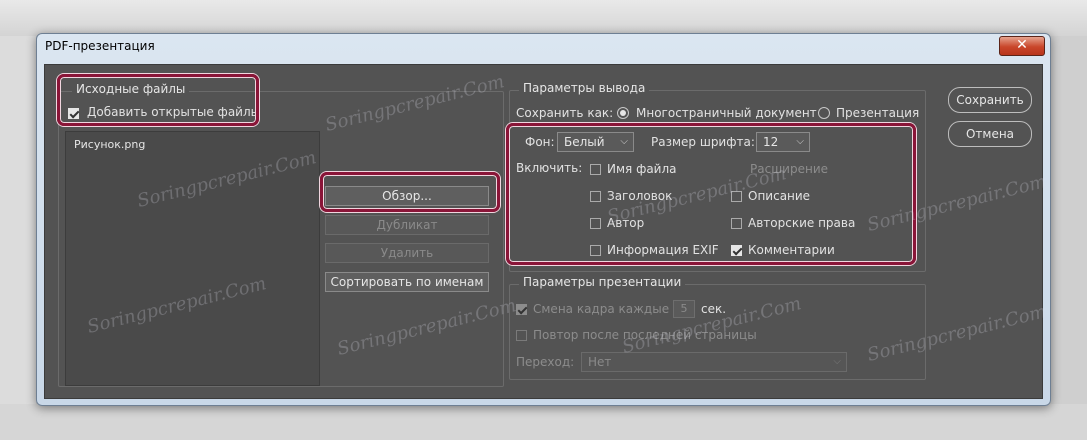  I want to click on list-item: Рисунок.png, so click(109, 144).